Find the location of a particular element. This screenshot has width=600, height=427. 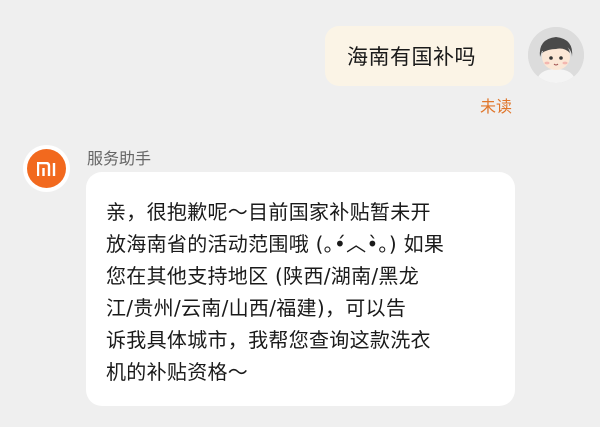

bot-sender-name: 服务助手 is located at coordinates (119, 158).